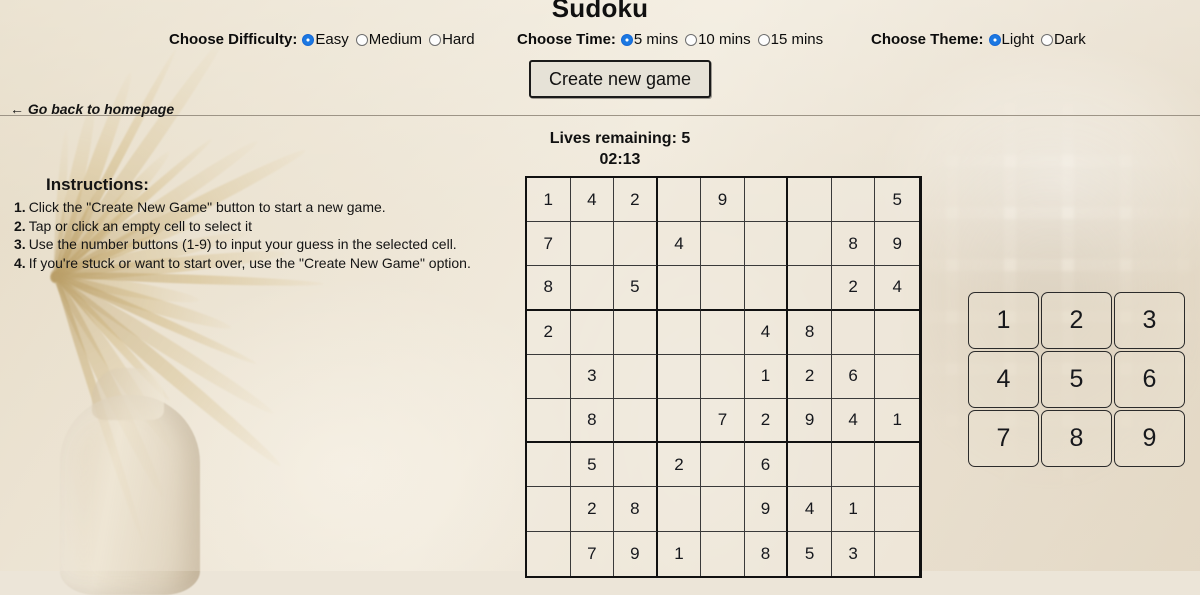 The height and width of the screenshot is (595, 1200). What do you see at coordinates (853, 421) in the screenshot?
I see `board-cell-r6-c8: 4` at bounding box center [853, 421].